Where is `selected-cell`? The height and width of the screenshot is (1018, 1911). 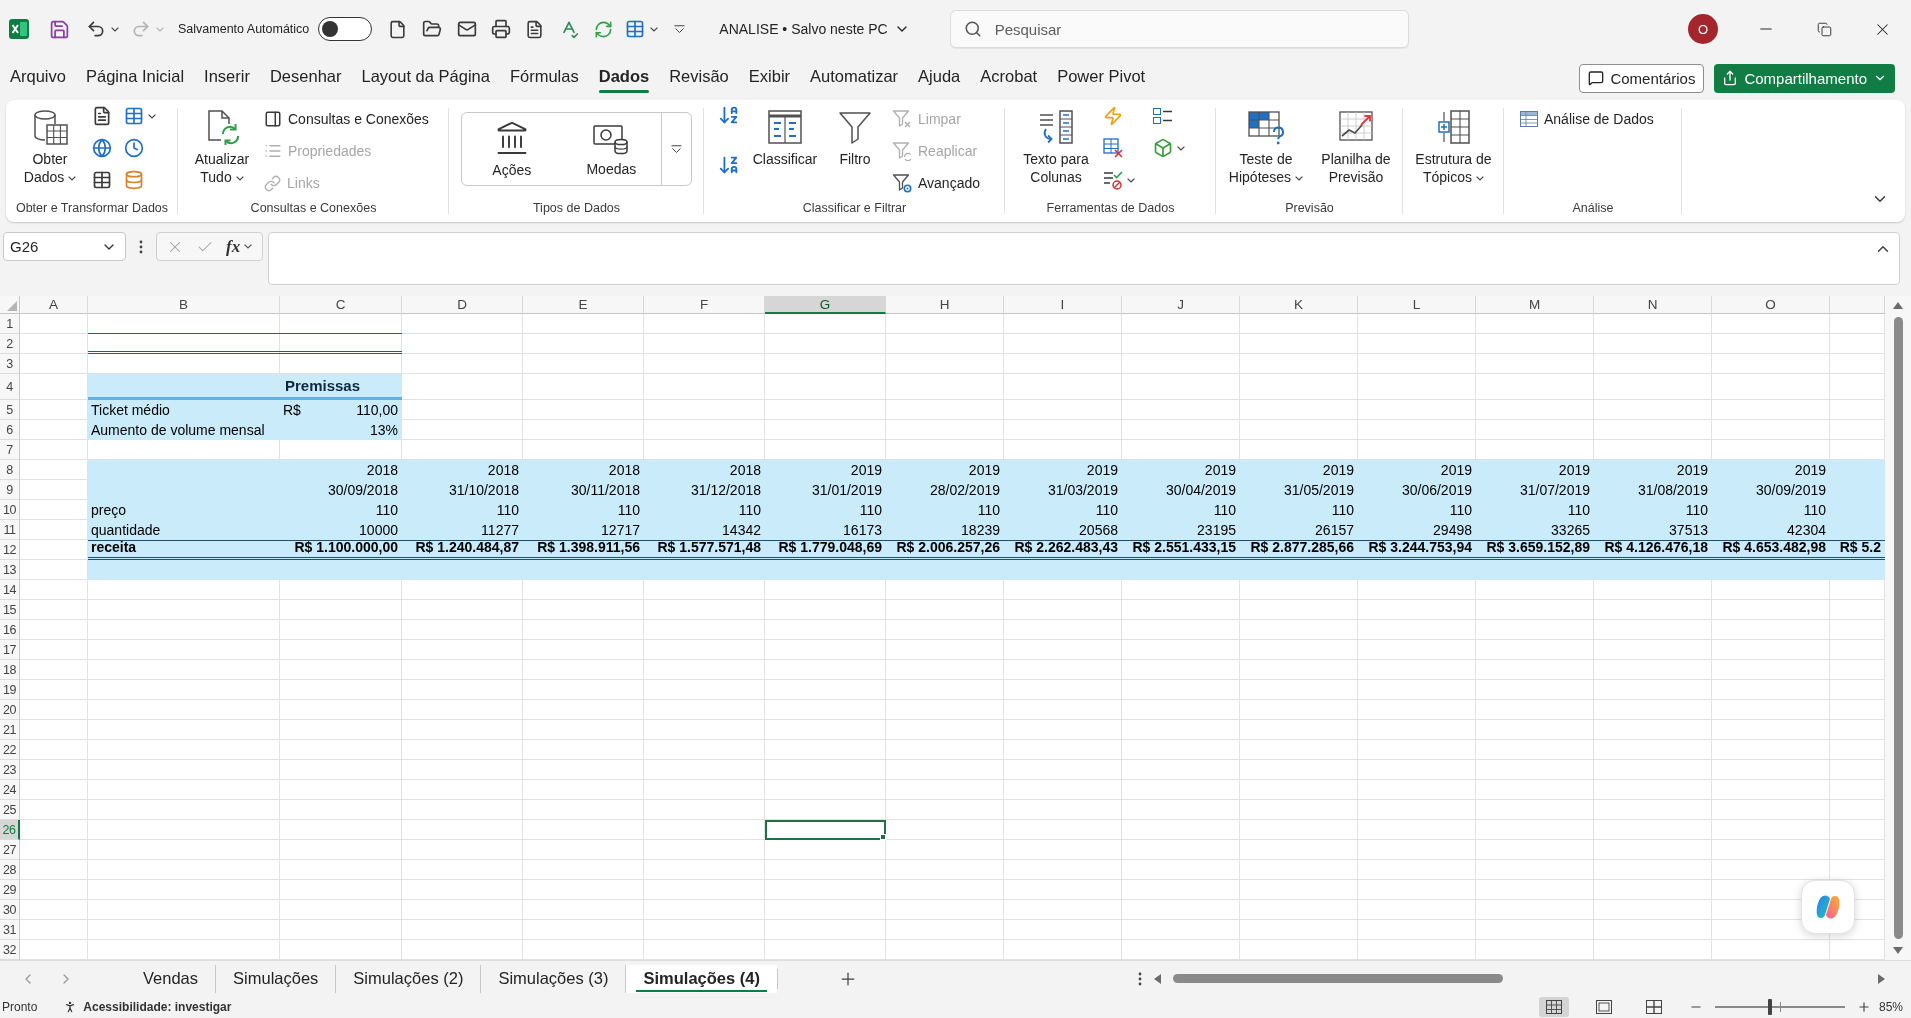 selected-cell is located at coordinates (825, 830).